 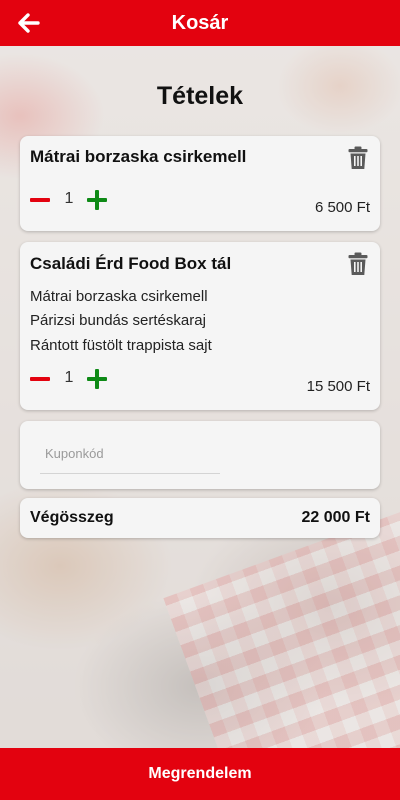 What do you see at coordinates (121, 345) in the screenshot?
I see `sub-item-label: Rántott füstölt trappista sajt` at bounding box center [121, 345].